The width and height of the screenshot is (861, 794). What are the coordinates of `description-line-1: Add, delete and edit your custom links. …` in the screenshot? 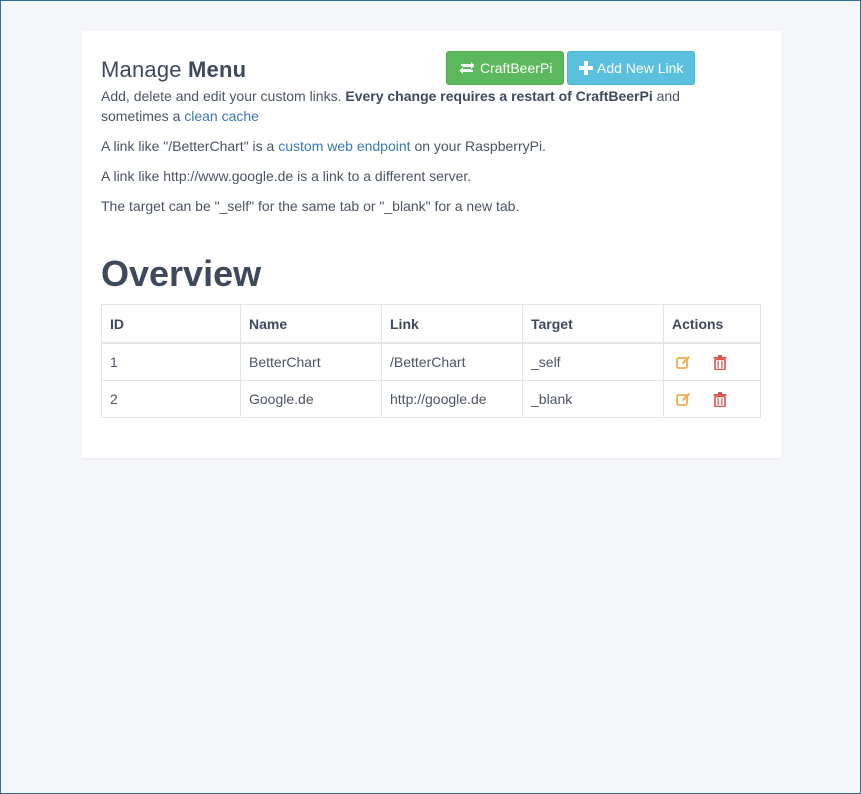 It's located at (421, 106).